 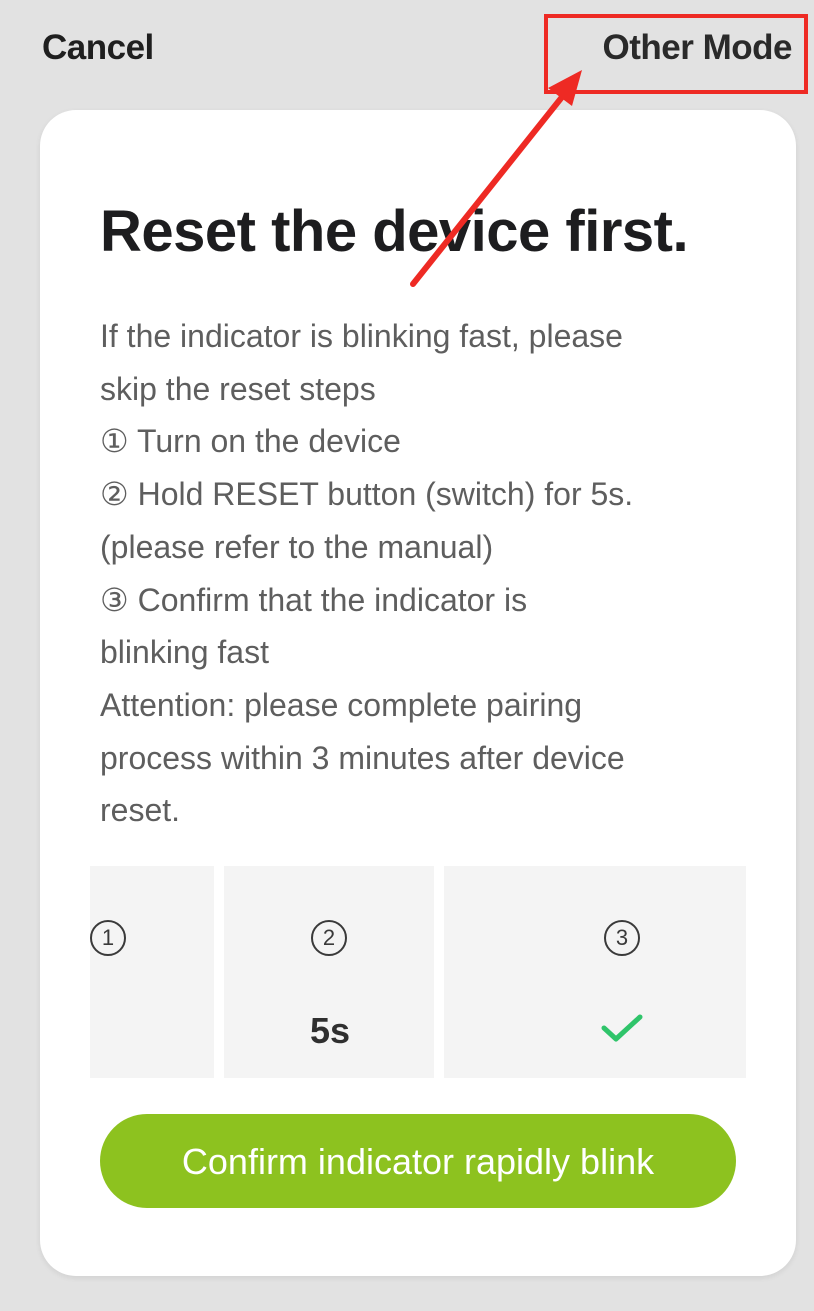 What do you see at coordinates (595, 972) in the screenshot?
I see `step-3-panel: 3` at bounding box center [595, 972].